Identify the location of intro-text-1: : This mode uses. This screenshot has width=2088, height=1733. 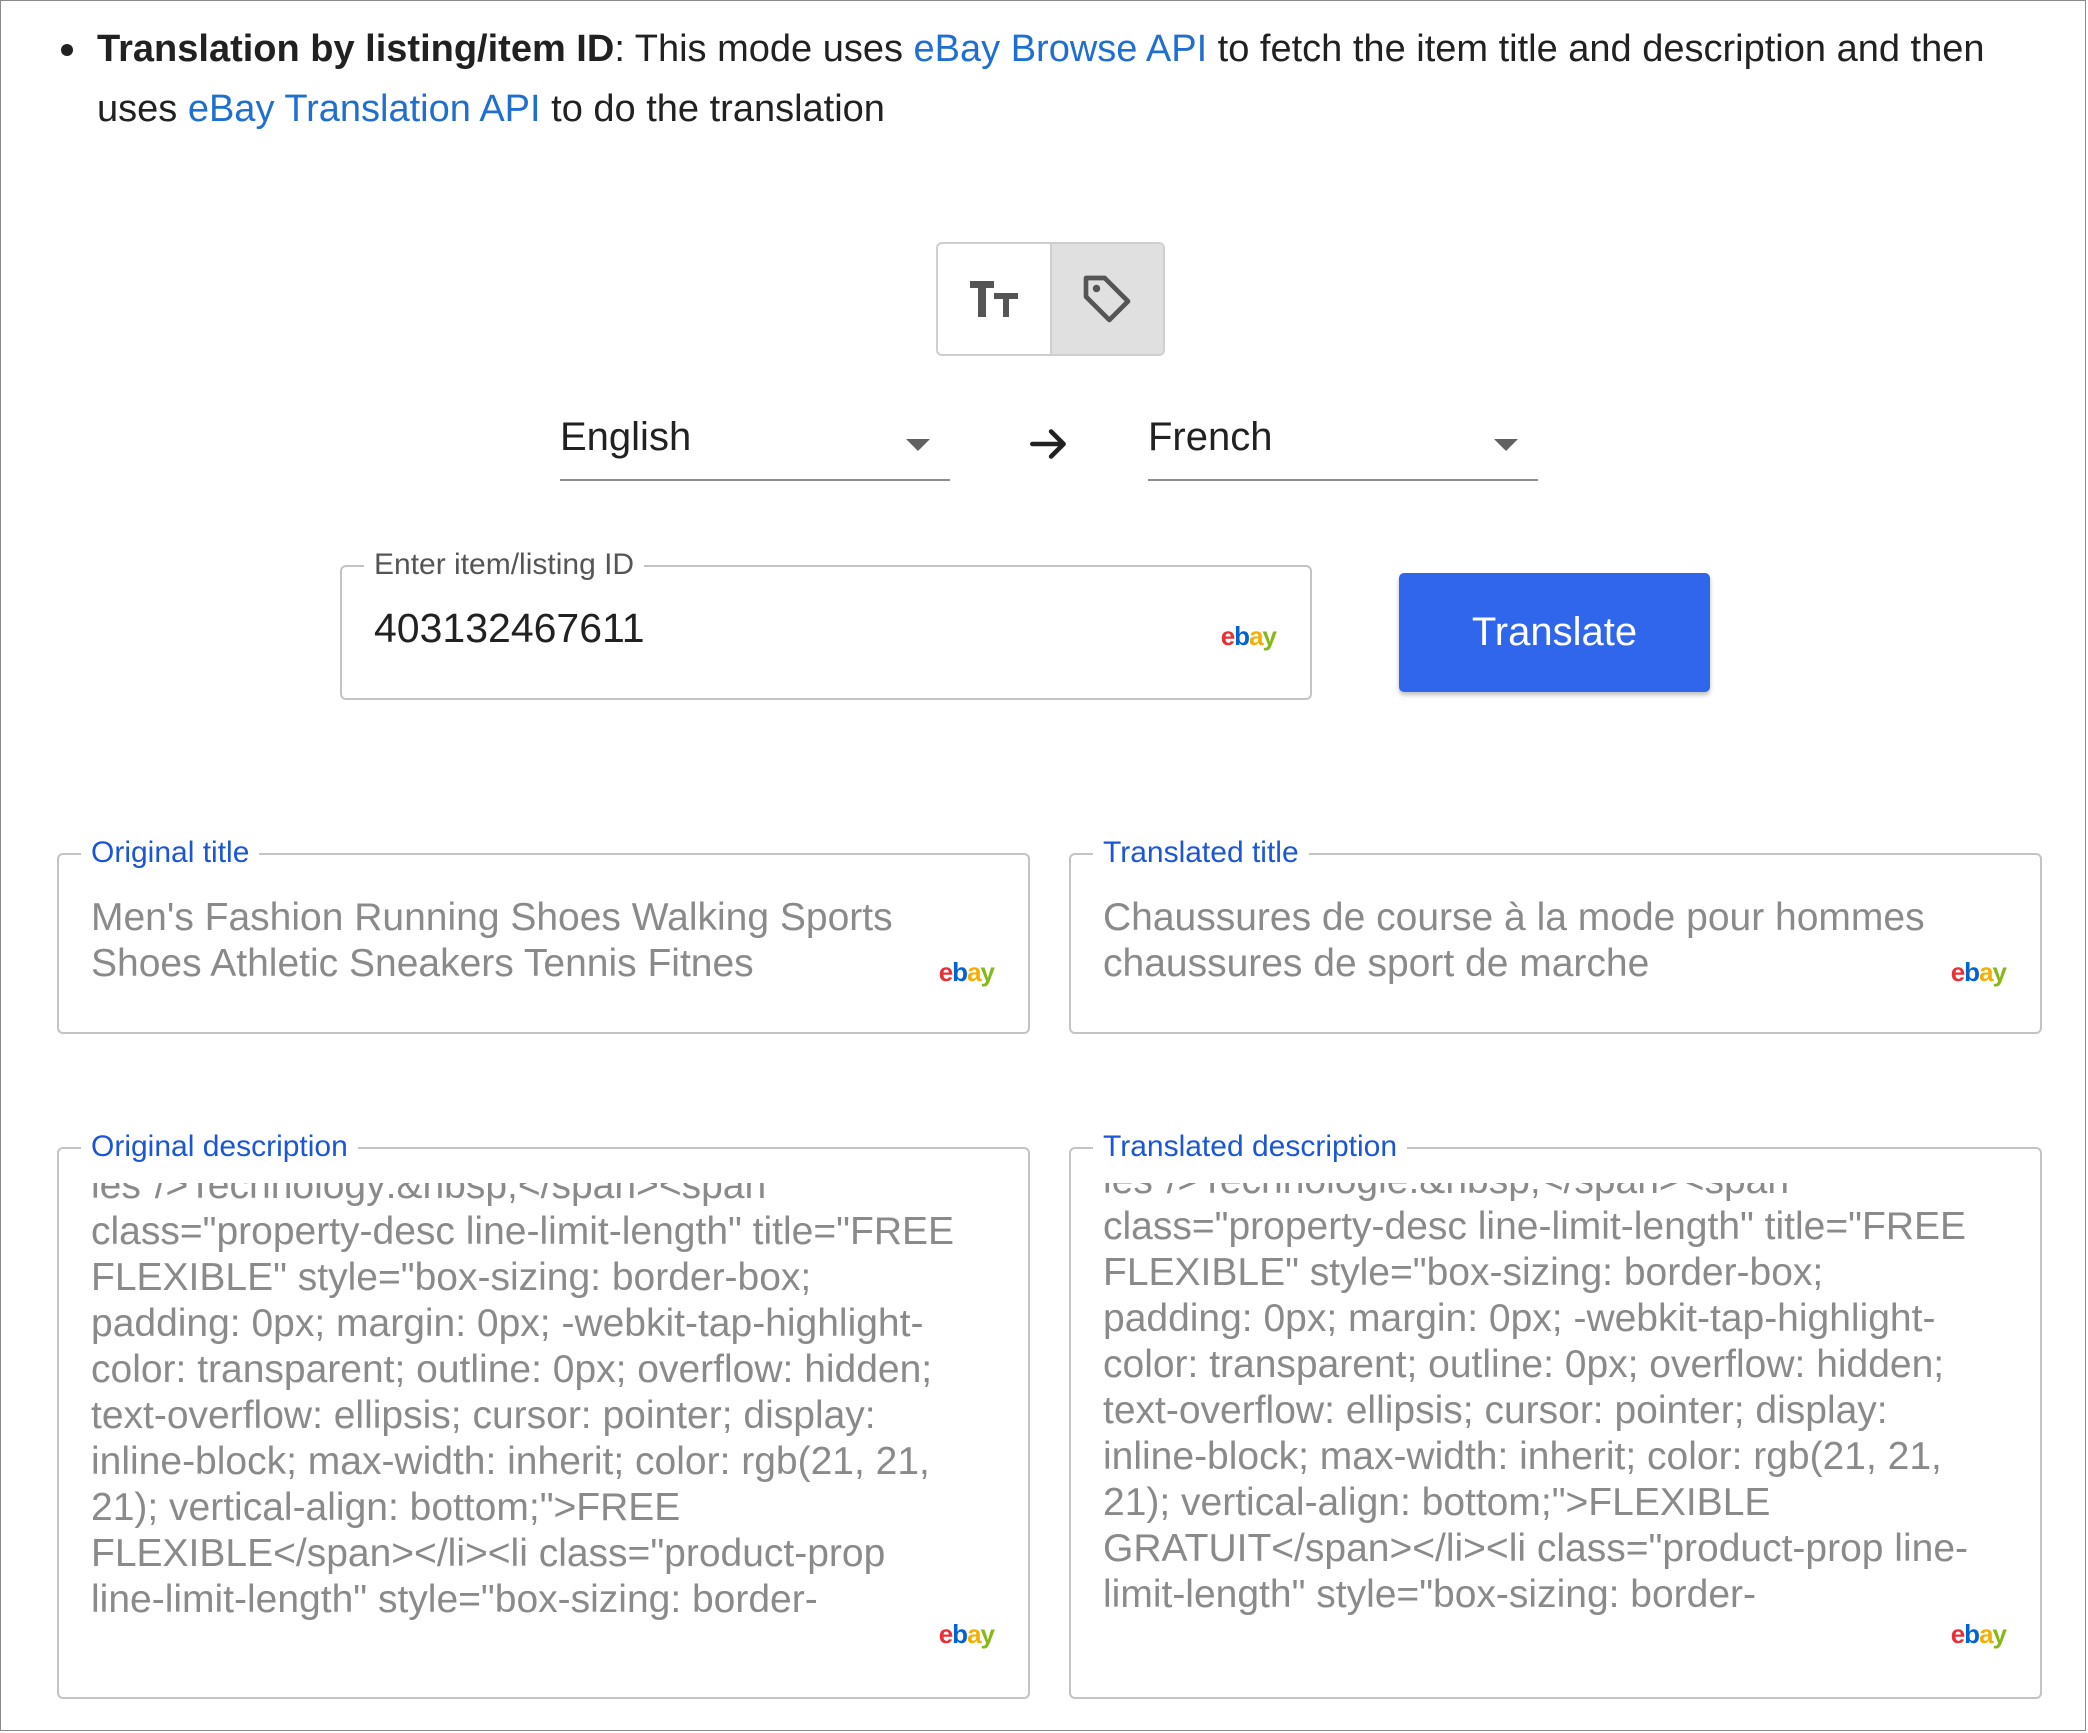
(764, 49).